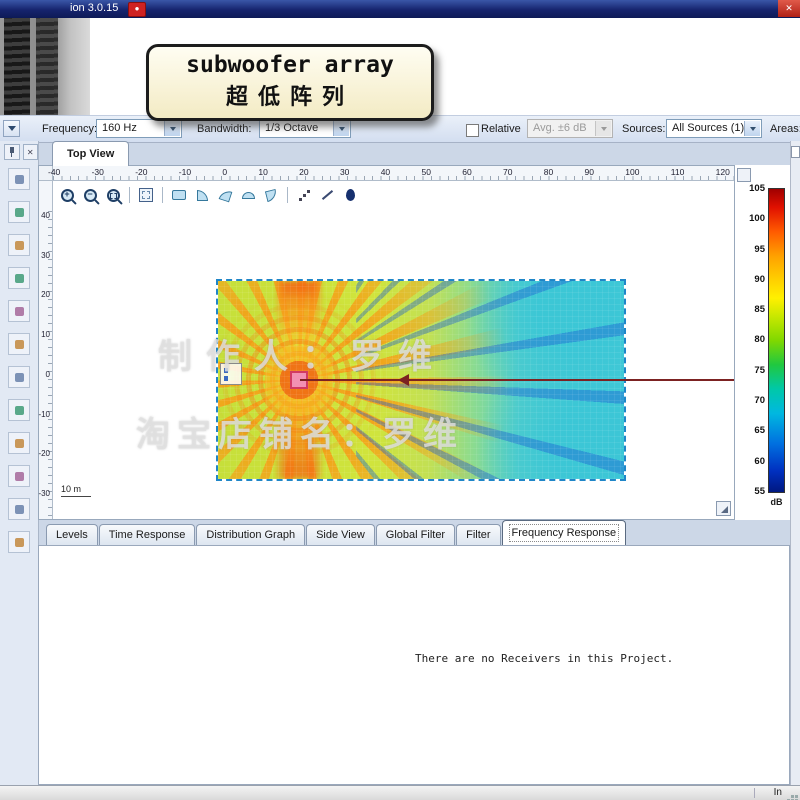 The image size is (800, 800). What do you see at coordinates (677, 172) in the screenshot?
I see `ruler-tick-label: 110` at bounding box center [677, 172].